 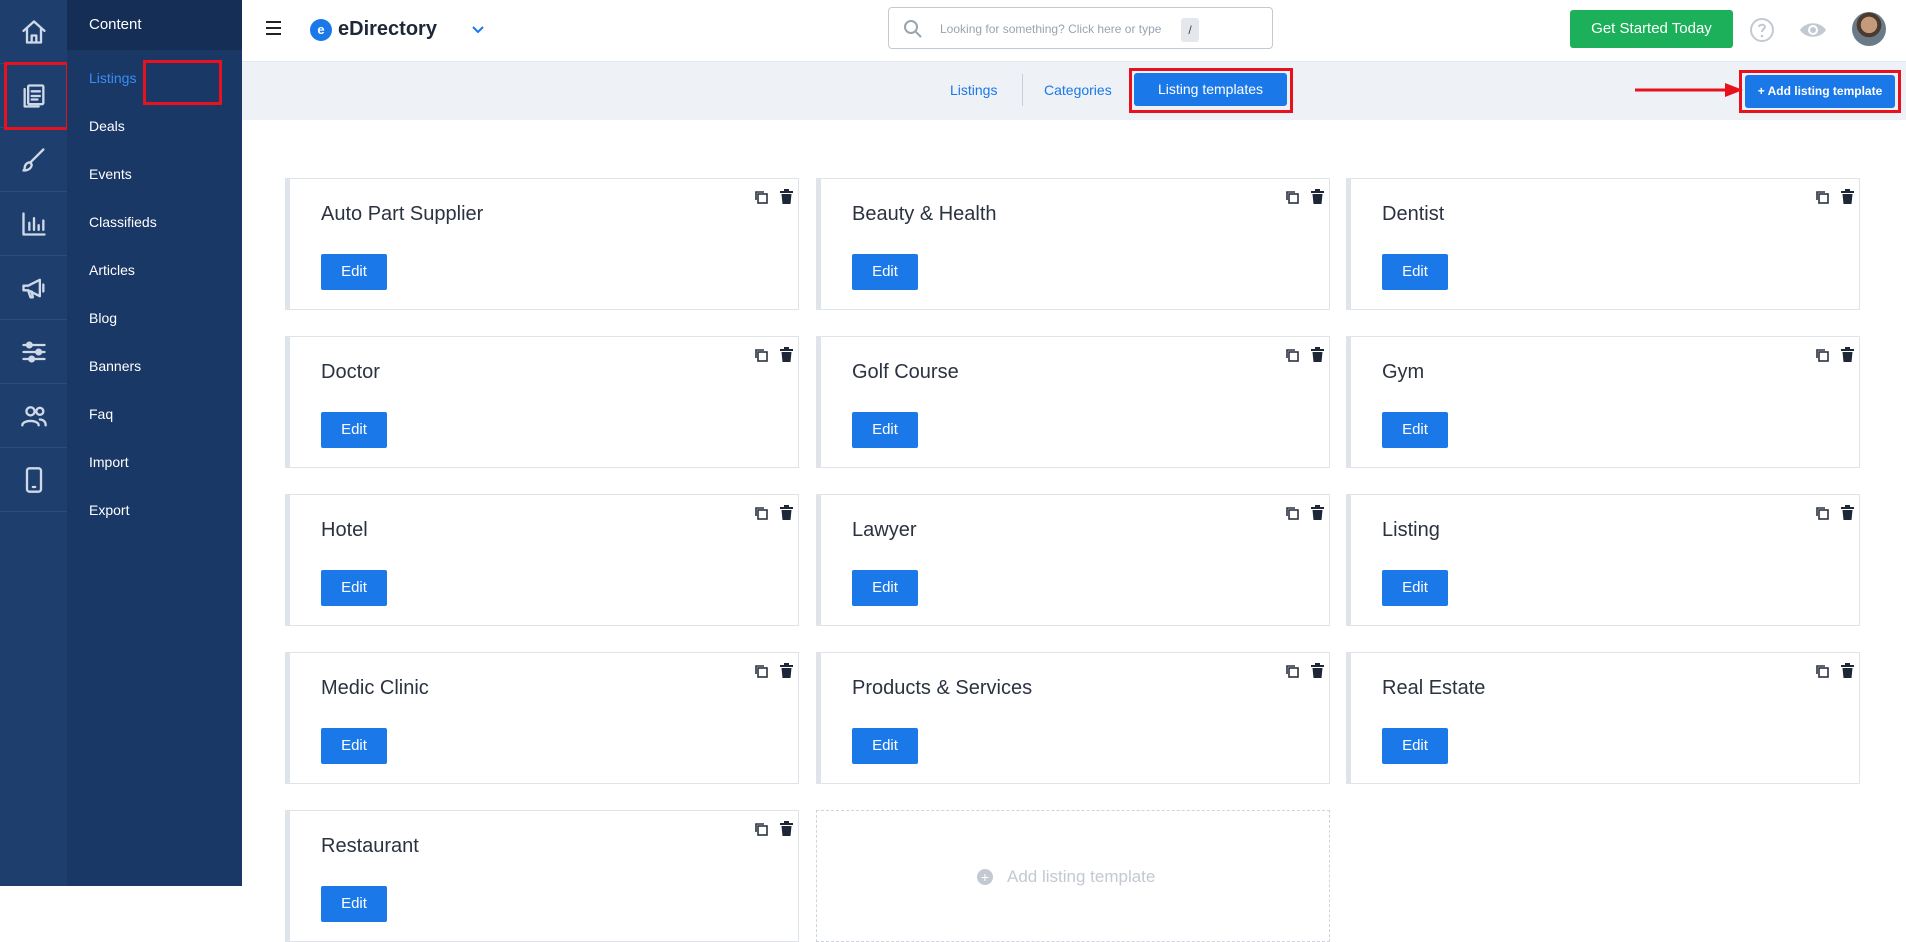 I want to click on listing-templates-highlight, so click(x=1211, y=90).